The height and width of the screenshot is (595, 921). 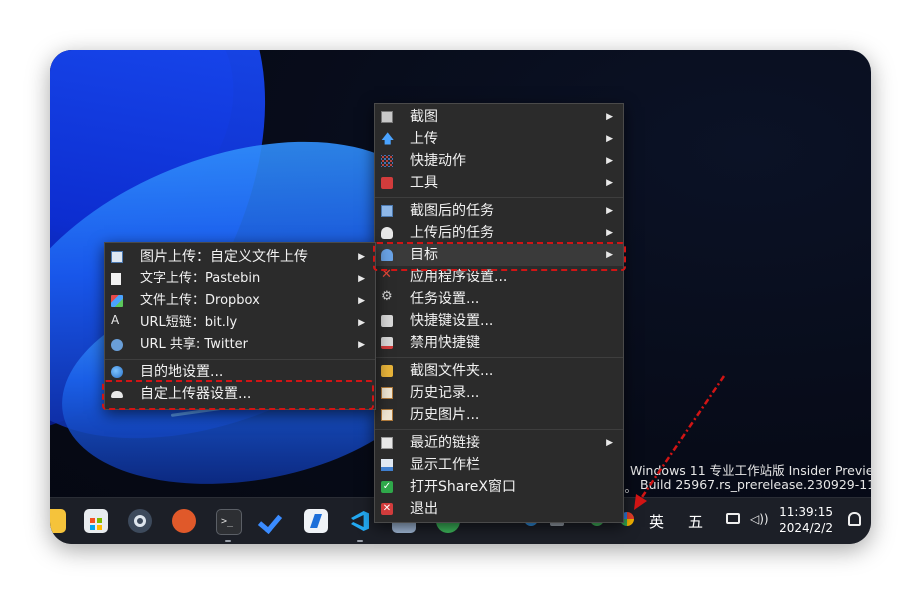 I want to click on file-upload-icon, so click(x=117, y=301).